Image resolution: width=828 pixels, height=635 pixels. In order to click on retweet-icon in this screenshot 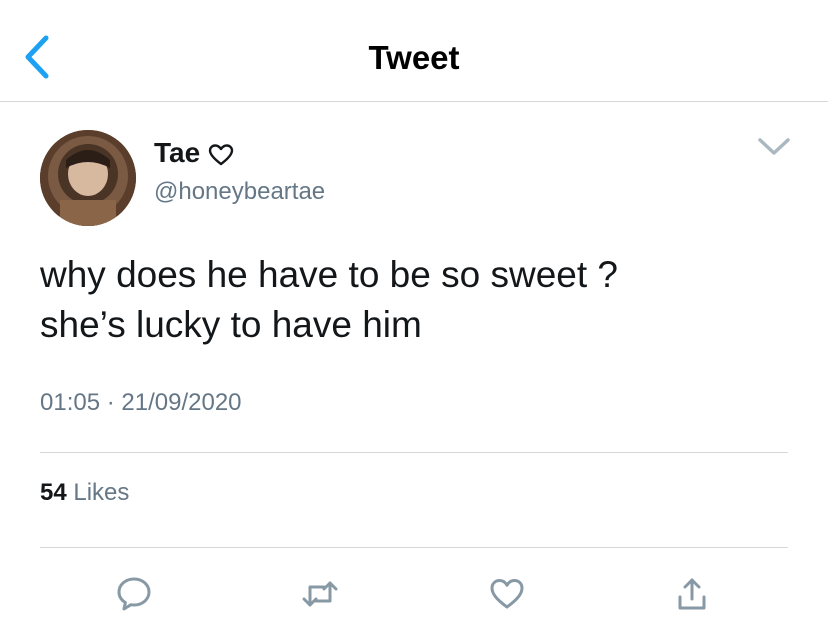, I will do `click(320, 594)`.